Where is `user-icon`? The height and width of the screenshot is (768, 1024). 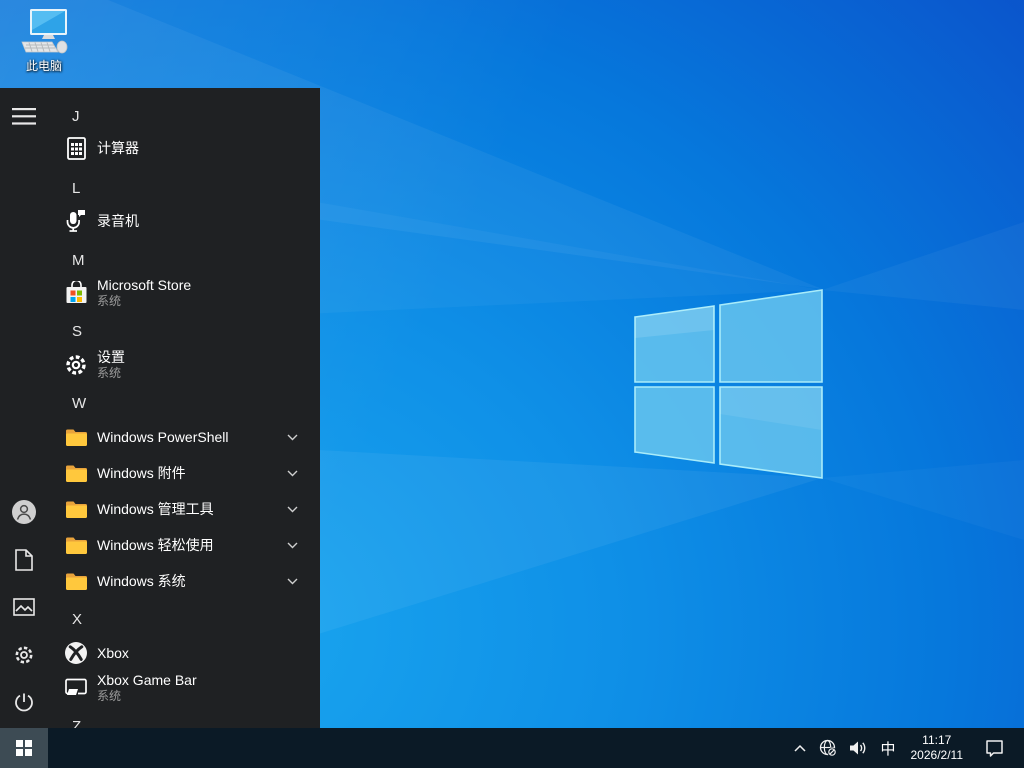
user-icon is located at coordinates (24, 512).